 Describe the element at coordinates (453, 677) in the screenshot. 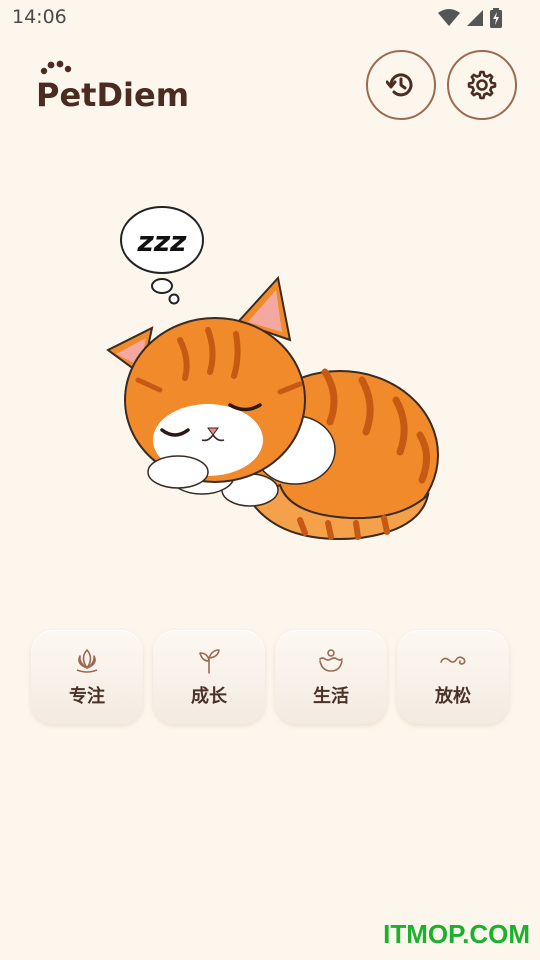

I see `category-relax-button: 放松` at that location.